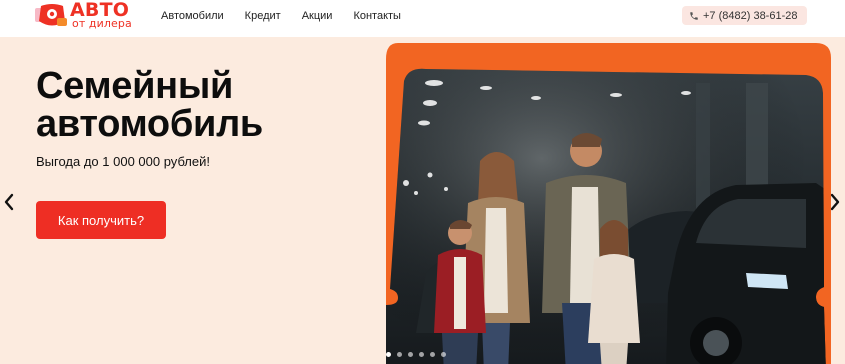  Describe the element at coordinates (694, 15) in the screenshot. I see `phone-icon` at that location.